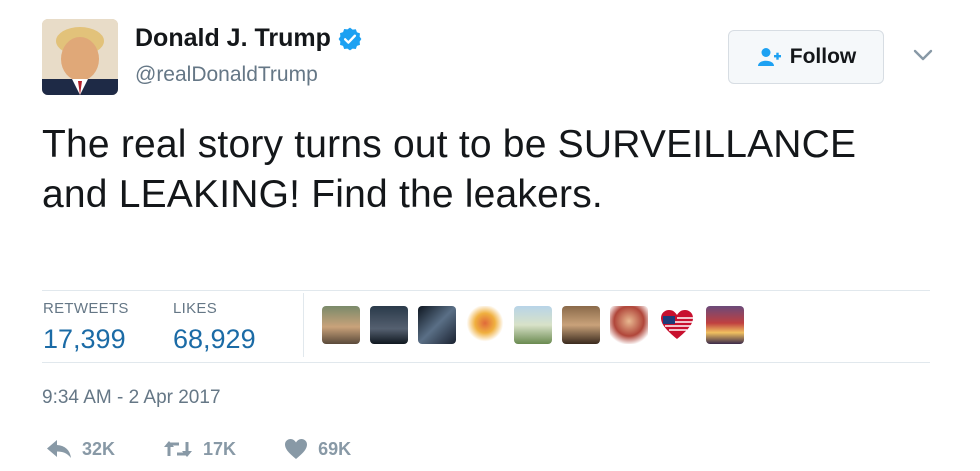 This screenshot has height=471, width=980. I want to click on profile-avatar, so click(80, 57).